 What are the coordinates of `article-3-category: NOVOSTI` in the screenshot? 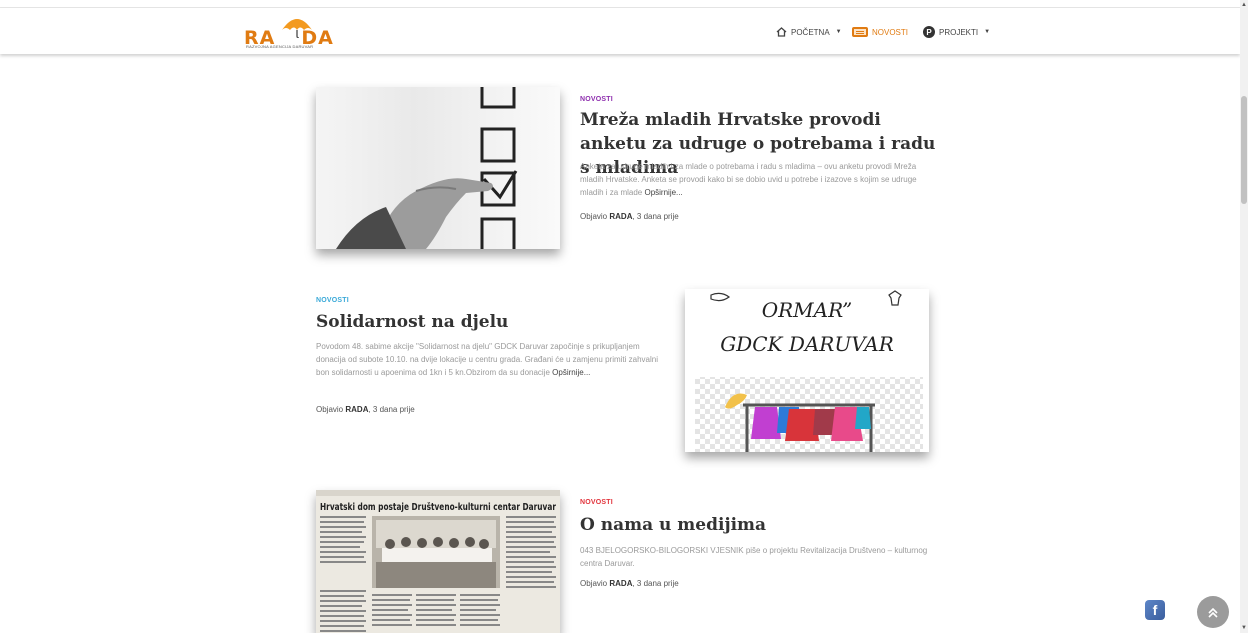 It's located at (596, 502).